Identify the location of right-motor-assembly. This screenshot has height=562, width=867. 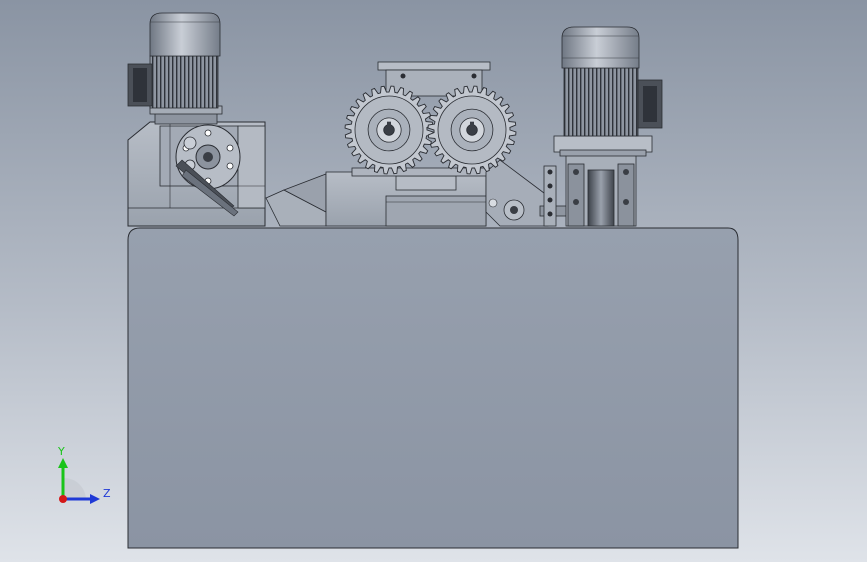
(608, 126).